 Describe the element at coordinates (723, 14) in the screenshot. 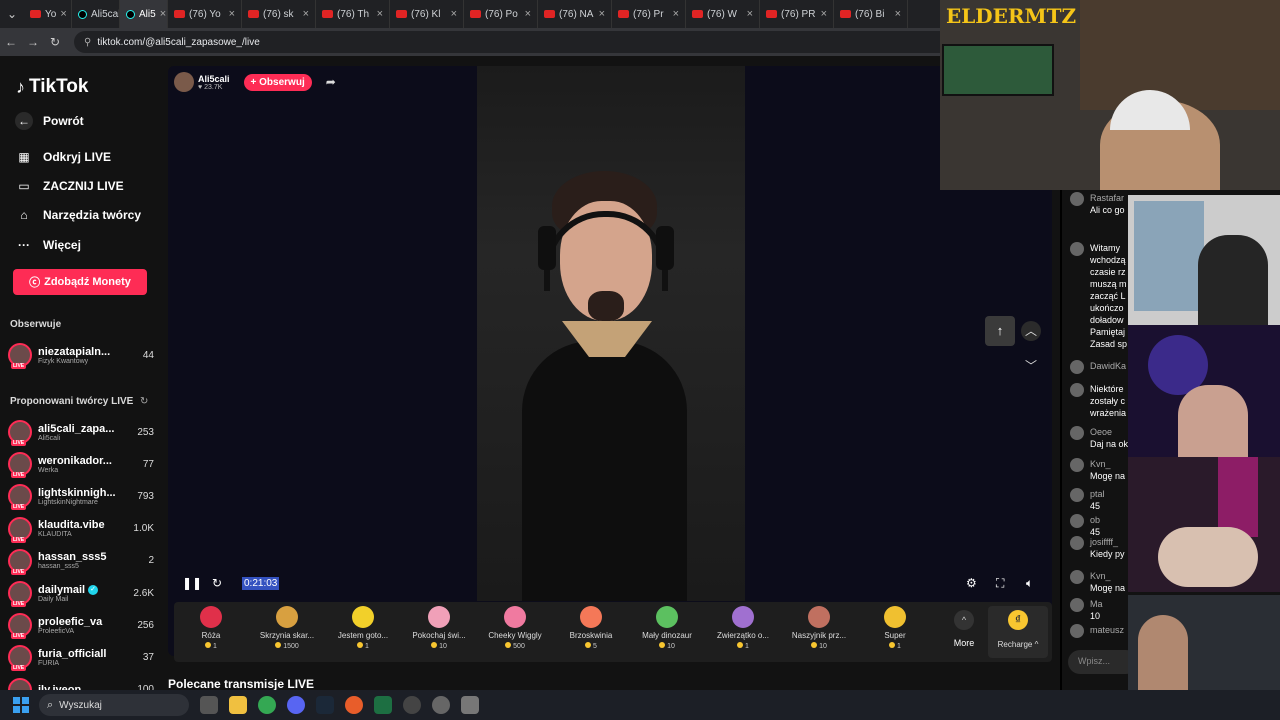

I see `browser-tab: (76) W ×` at that location.